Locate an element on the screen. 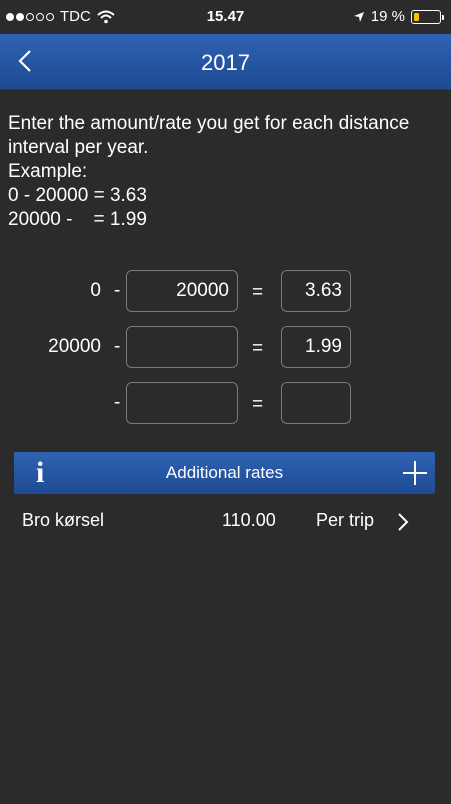 Image resolution: width=451 pixels, height=804 pixels. status-right: 19 % is located at coordinates (398, 16).